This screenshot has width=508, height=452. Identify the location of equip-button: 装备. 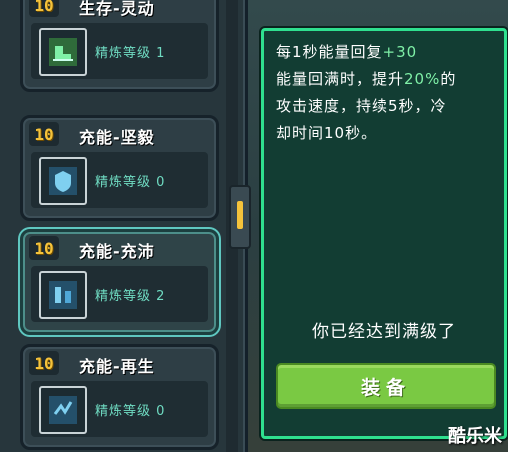
(386, 386).